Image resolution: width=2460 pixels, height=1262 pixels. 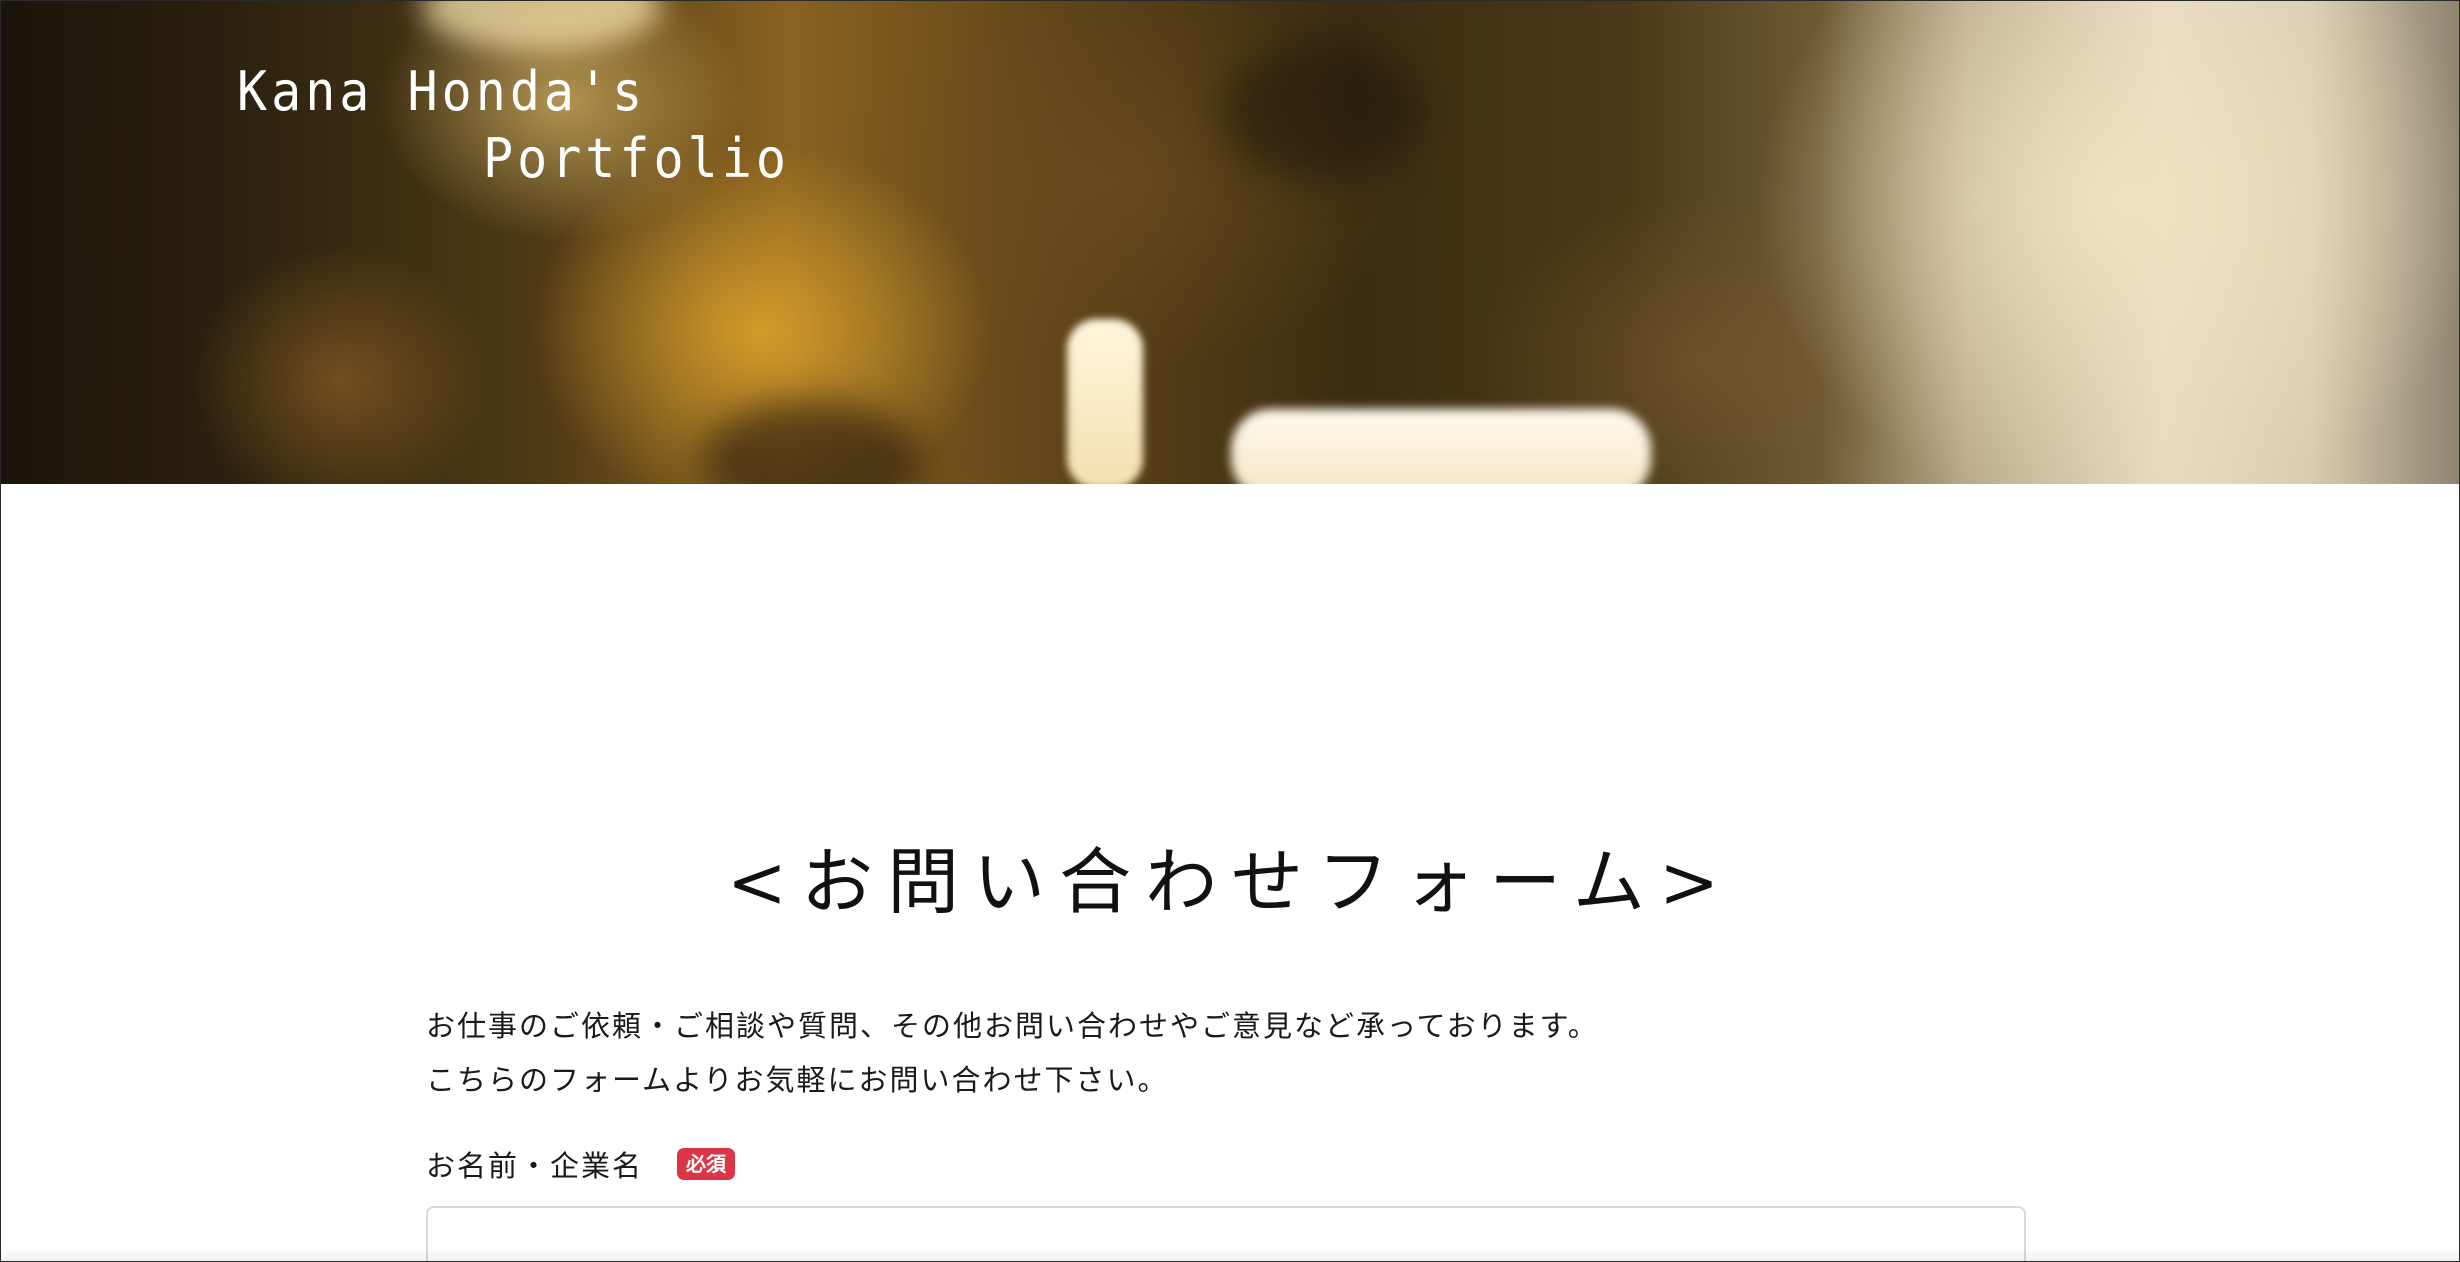 I want to click on intro-line: お仕事のご依頼・ご相談や質問、その他お問い合わせやご意見など承っております。, so click(x=1012, y=1026).